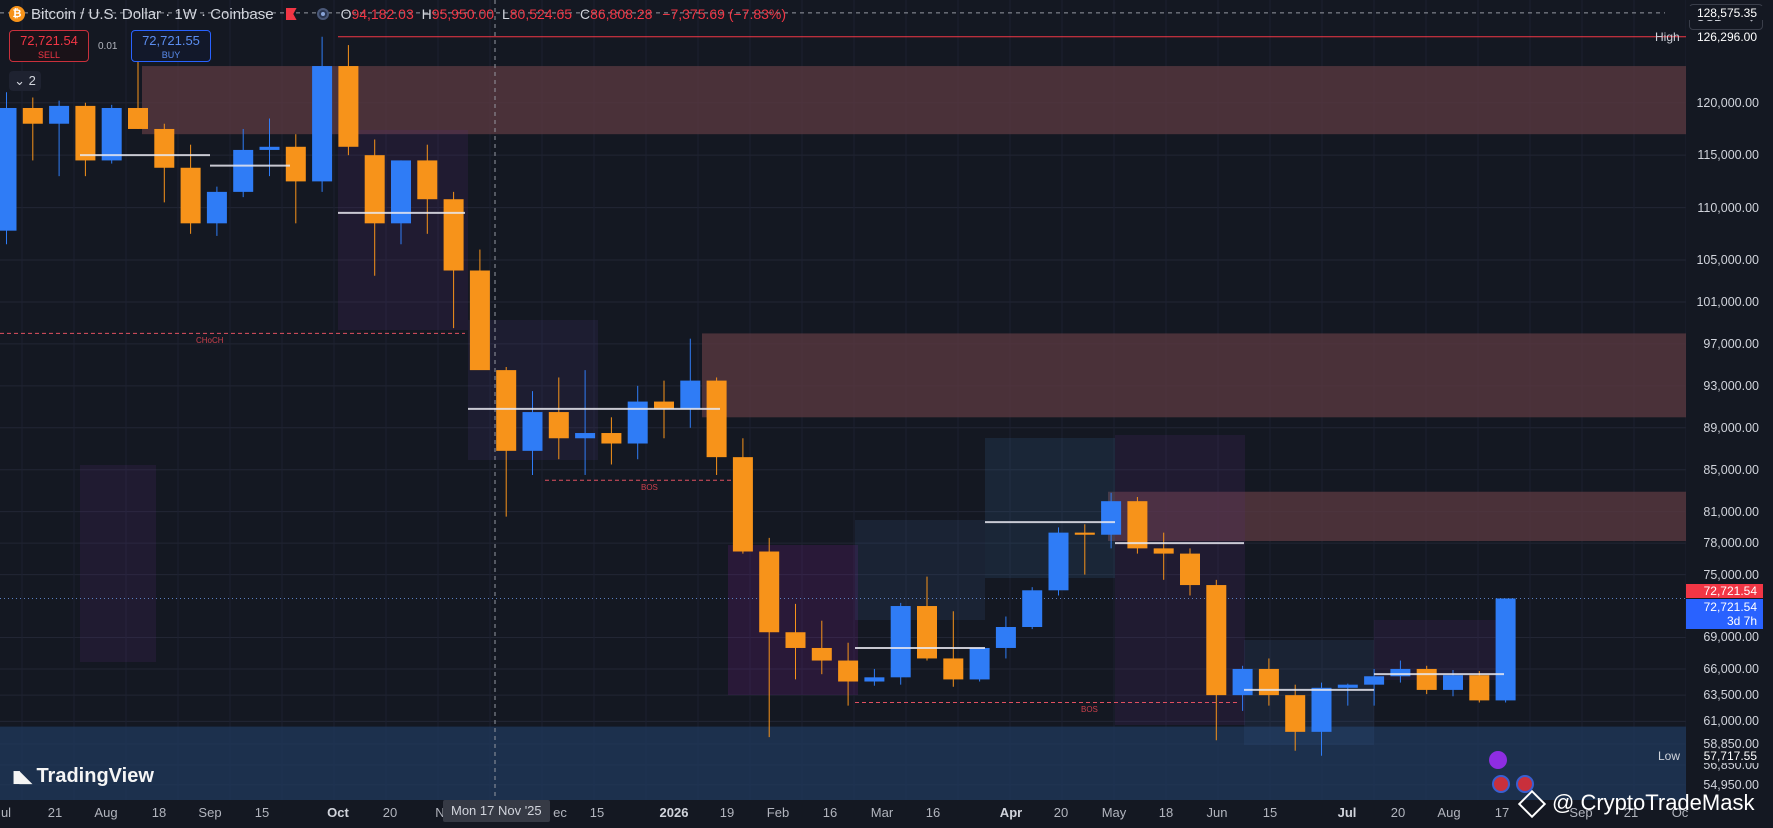  What do you see at coordinates (1731, 427) in the screenshot?
I see `price-tick-label: 89,000.00` at bounding box center [1731, 427].